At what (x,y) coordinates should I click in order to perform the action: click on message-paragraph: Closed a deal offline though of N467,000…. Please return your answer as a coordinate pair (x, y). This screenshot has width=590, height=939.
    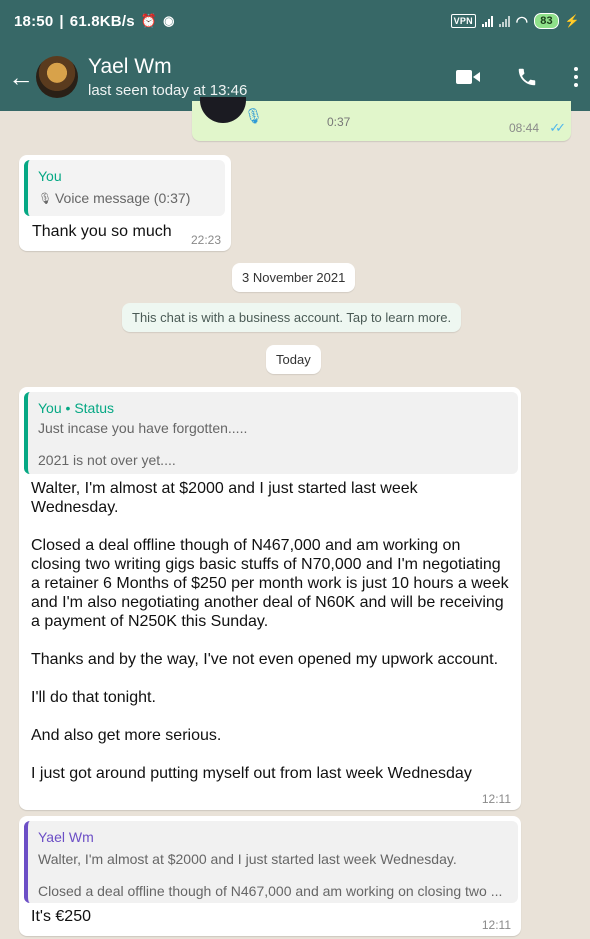
    Looking at the image, I should click on (270, 583).